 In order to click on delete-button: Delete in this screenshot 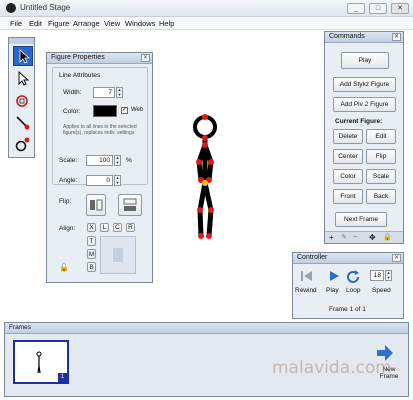, I will do `click(348, 136)`.